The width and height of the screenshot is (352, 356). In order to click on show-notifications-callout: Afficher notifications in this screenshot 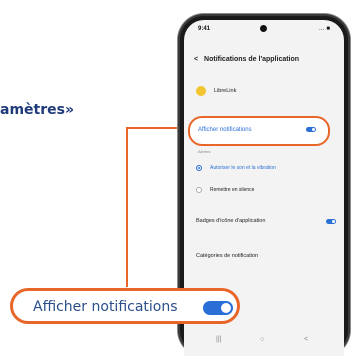, I will do `click(125, 306)`.